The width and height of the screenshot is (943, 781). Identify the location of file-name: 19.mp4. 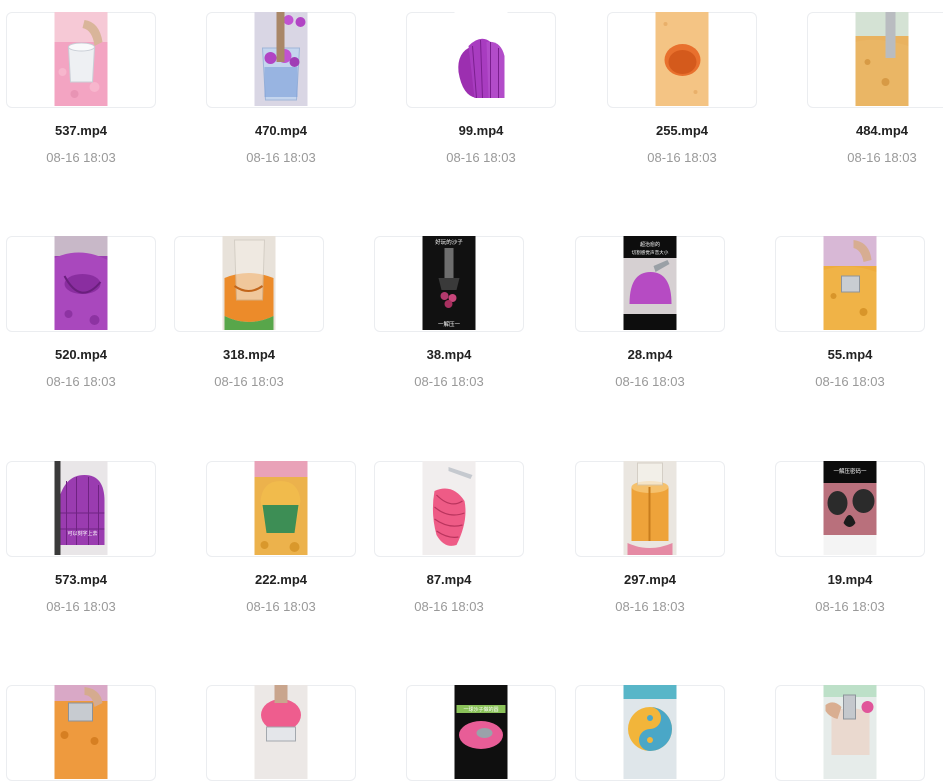
(850, 579).